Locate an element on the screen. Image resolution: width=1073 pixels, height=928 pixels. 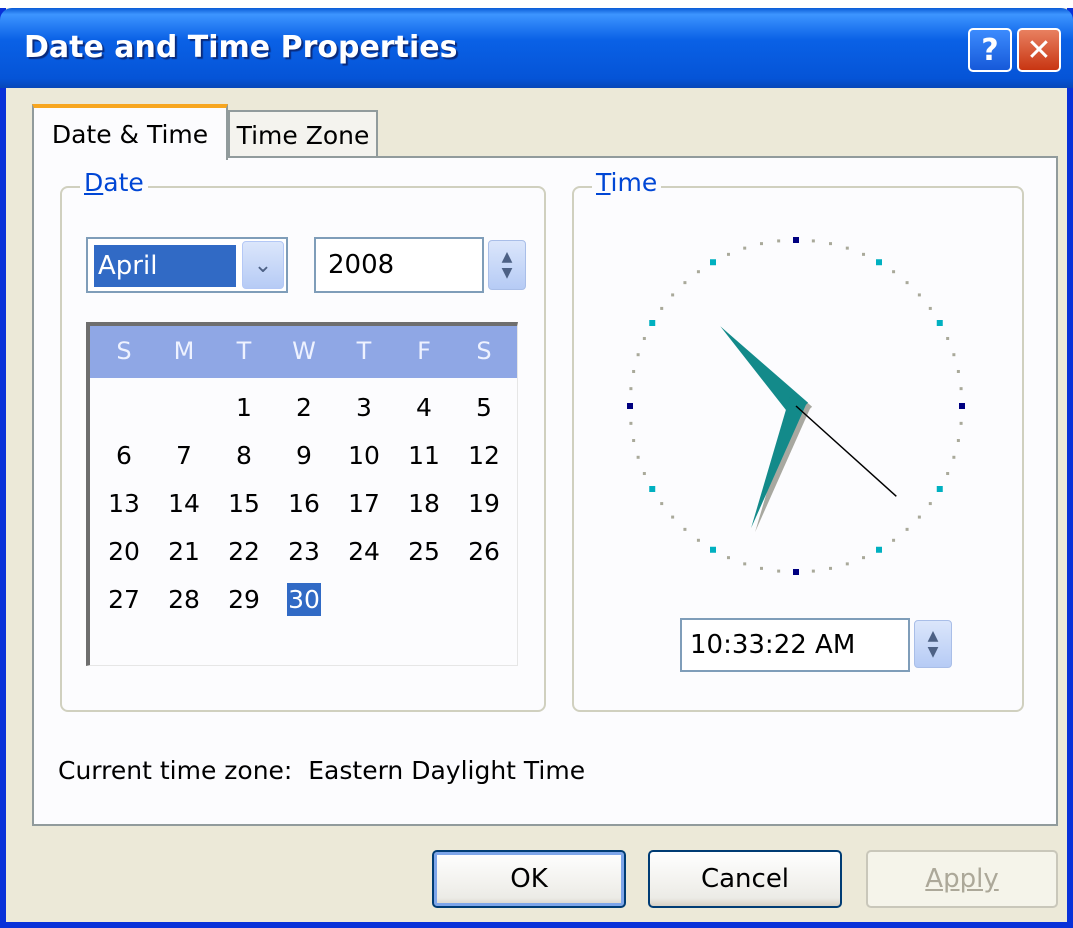
window-title: Date and Time Properties is located at coordinates (241, 47).